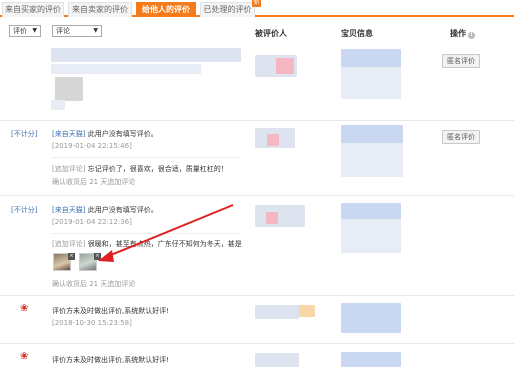 The image size is (514, 367). Describe the element at coordinates (307, 311) in the screenshot. I see `blurred-badge` at that location.